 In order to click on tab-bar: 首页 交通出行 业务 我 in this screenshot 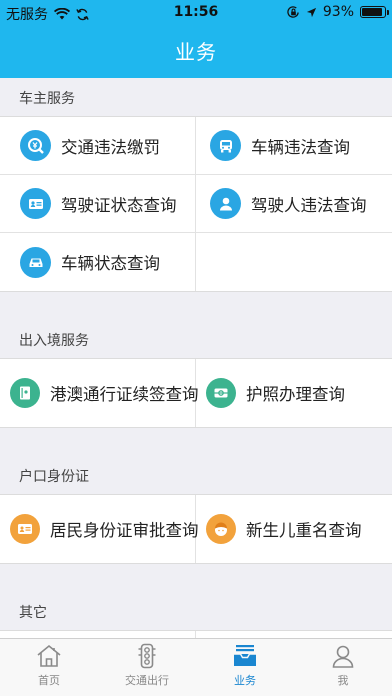, I will do `click(196, 667)`.